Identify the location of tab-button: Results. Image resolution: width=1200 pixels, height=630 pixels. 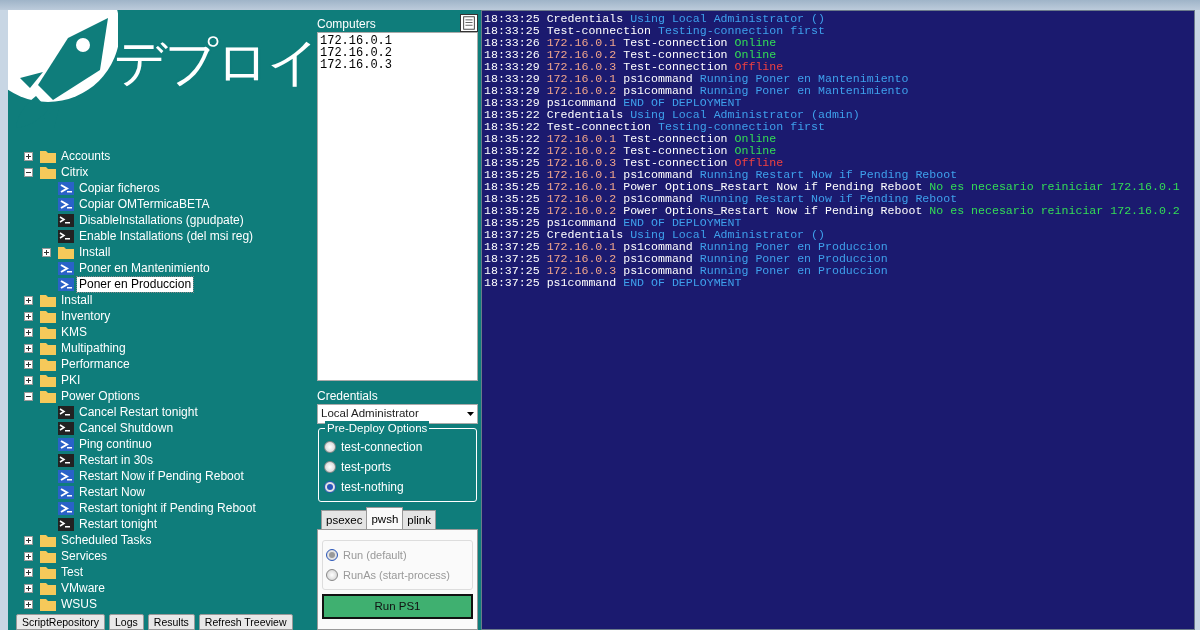
(171, 622).